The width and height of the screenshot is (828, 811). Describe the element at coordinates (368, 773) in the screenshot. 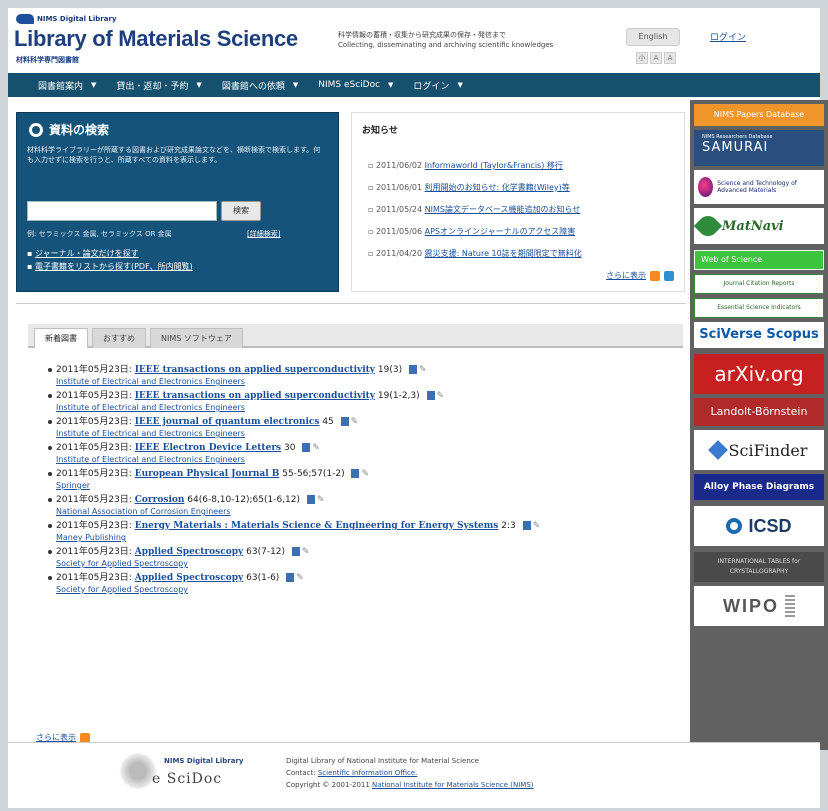

I see `contact-link: Scientific Information Office.` at that location.